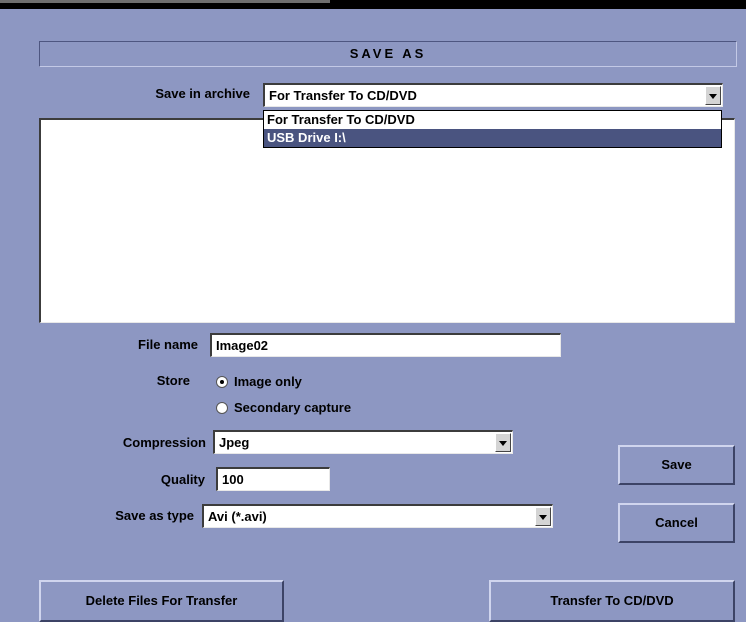 The image size is (746, 622). Describe the element at coordinates (377, 516) in the screenshot. I see `save-as-type-select: Avi (*.avi)` at that location.